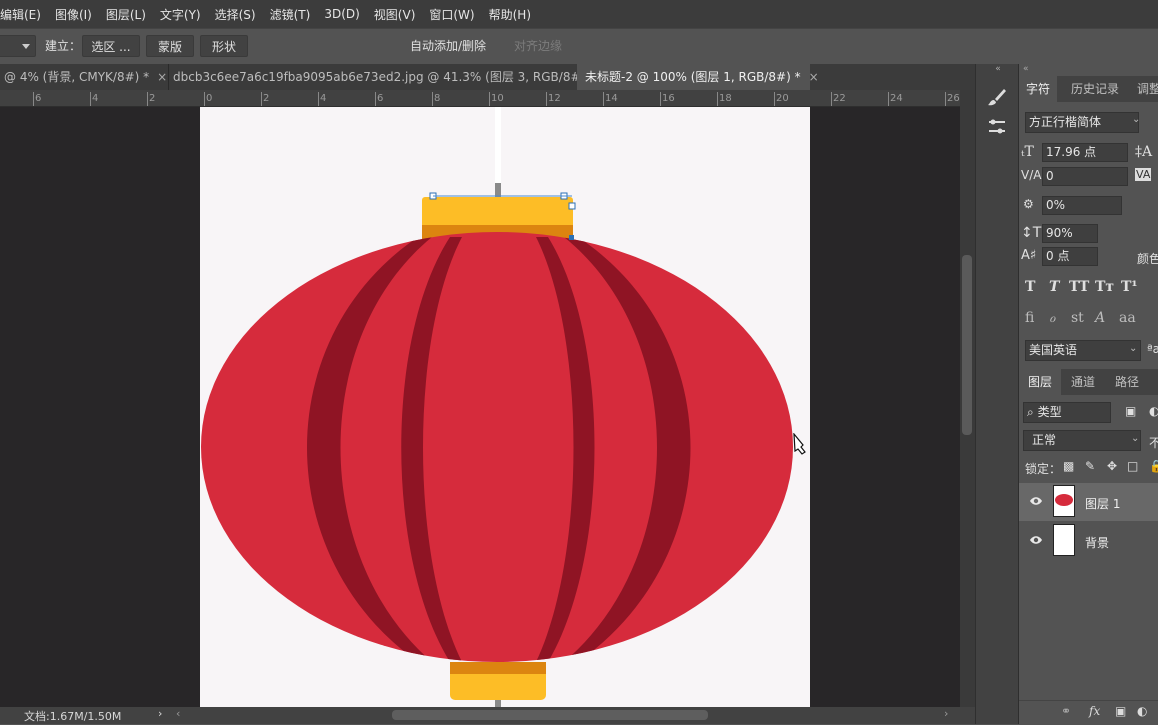 The height and width of the screenshot is (725, 1158). Describe the element at coordinates (1040, 382) in the screenshot. I see `tab-layers: 图层` at that location.